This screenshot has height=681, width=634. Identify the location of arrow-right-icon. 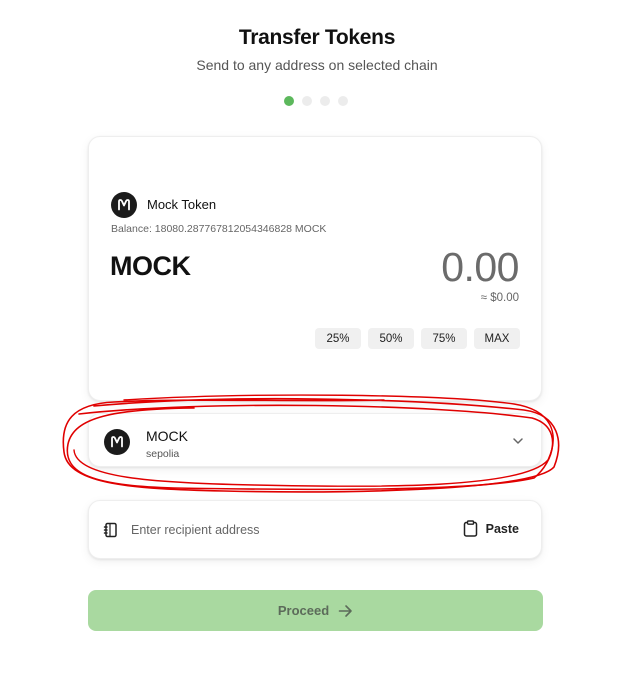
(345, 610).